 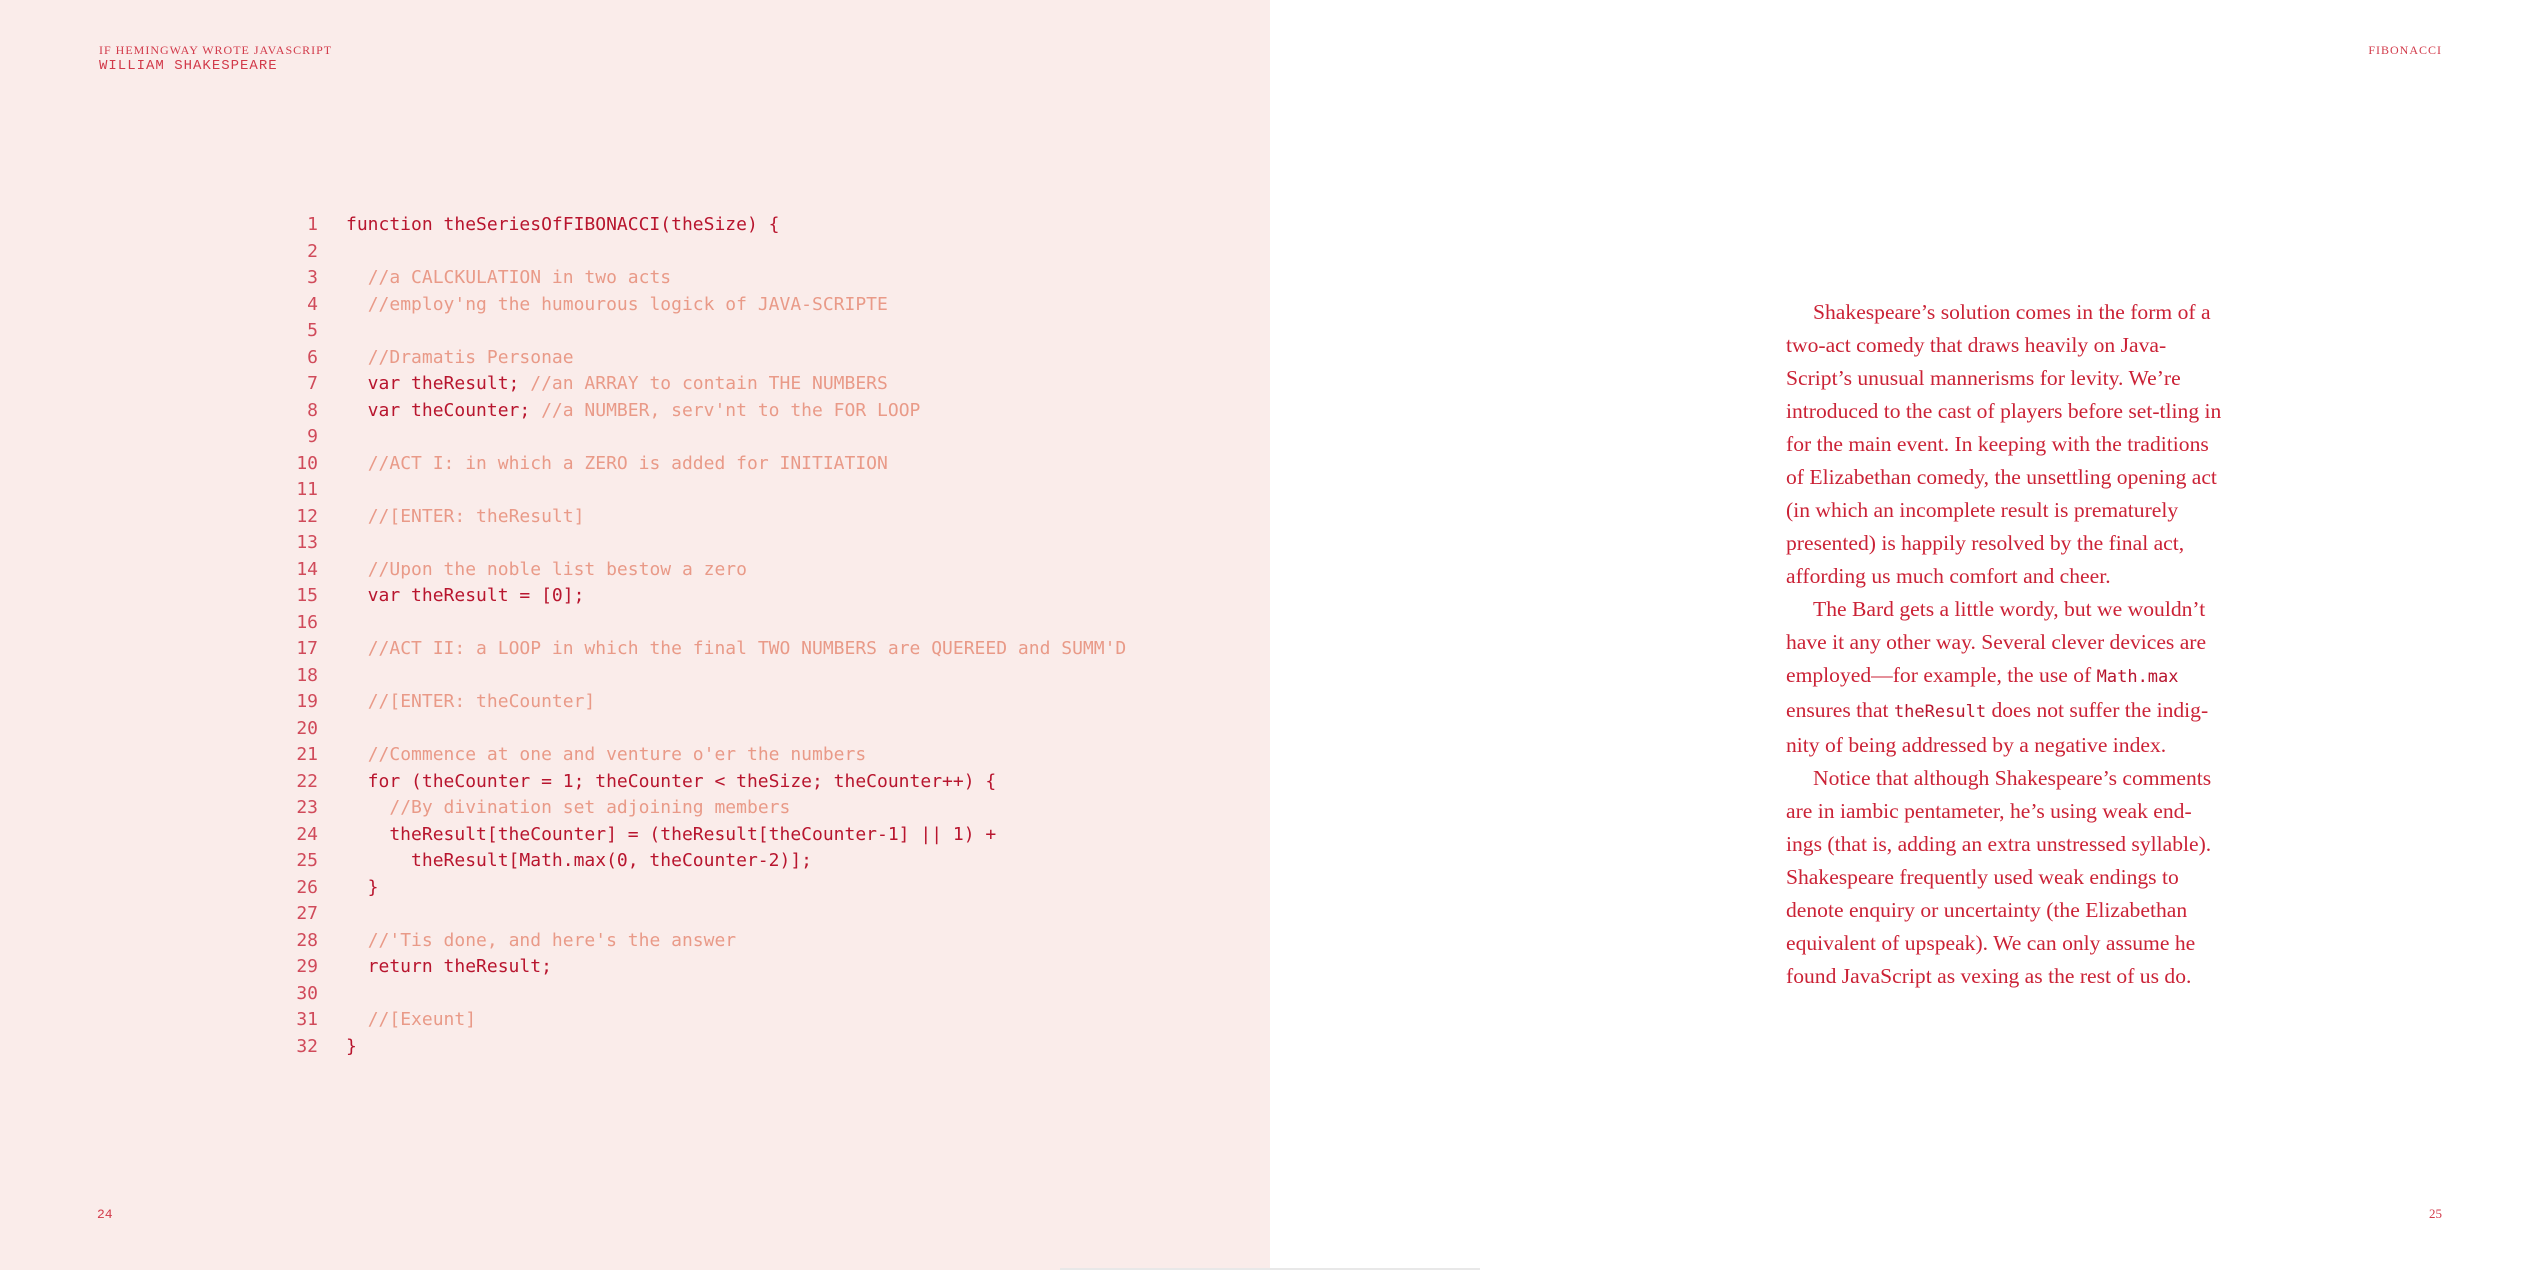 What do you see at coordinates (307, 940) in the screenshot?
I see `line-number: 28` at bounding box center [307, 940].